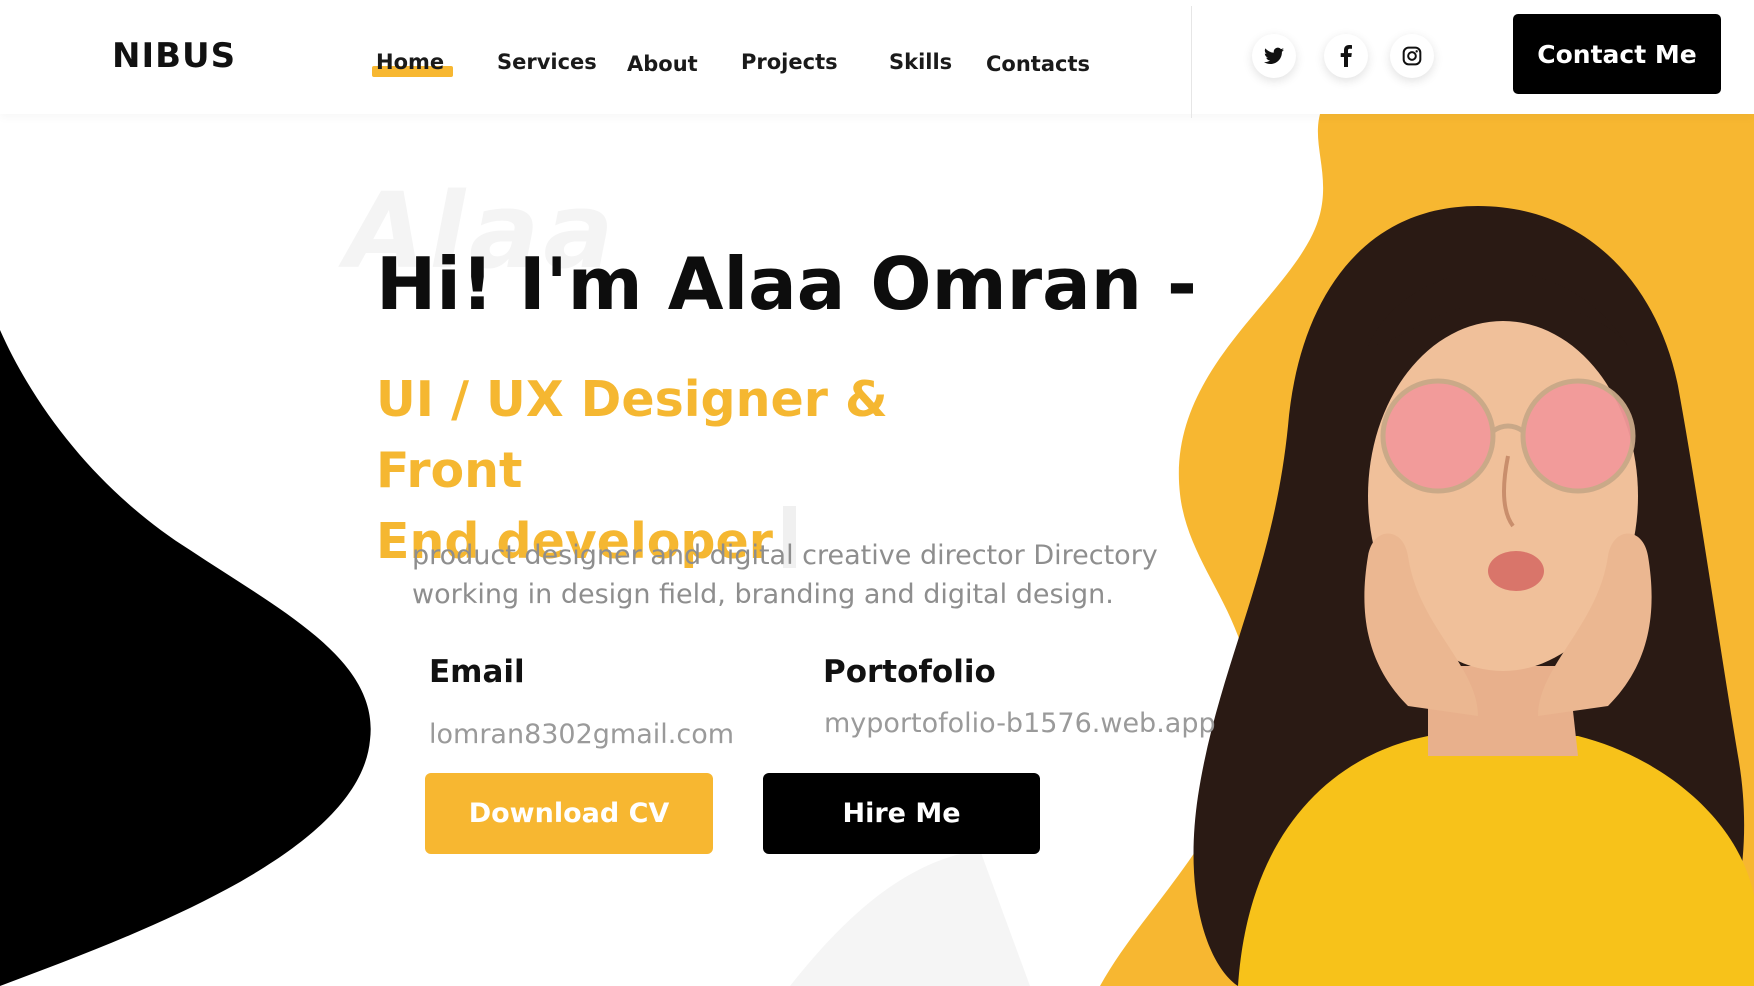 This screenshot has height=986, width=1754. Describe the element at coordinates (477, 672) in the screenshot. I see `email-label: Email` at that location.